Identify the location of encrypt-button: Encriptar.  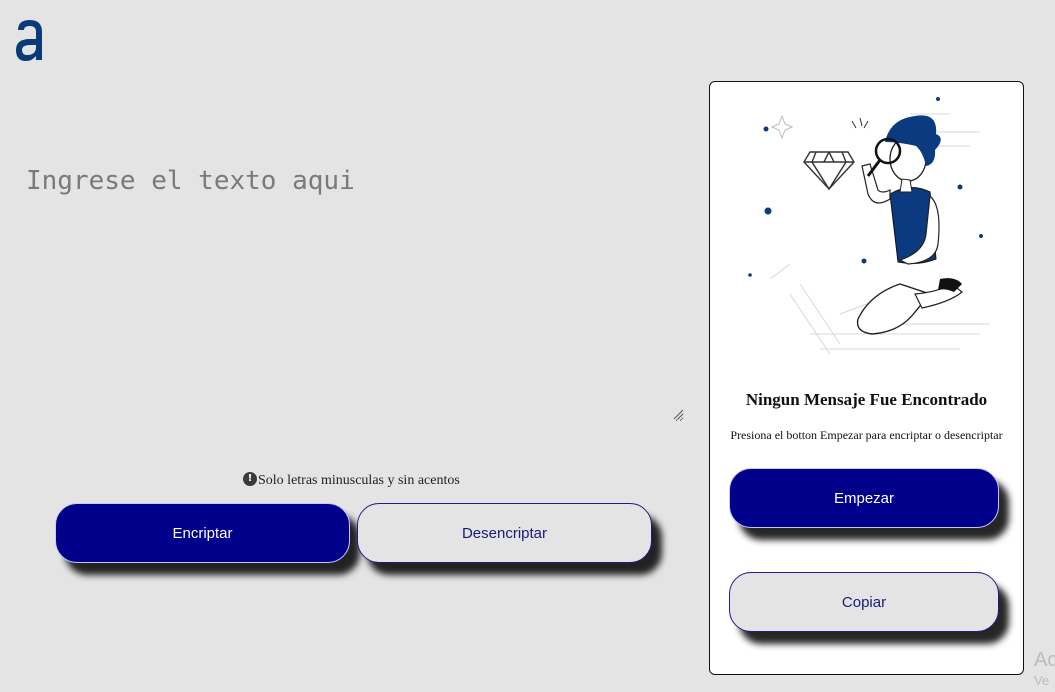
(202, 533).